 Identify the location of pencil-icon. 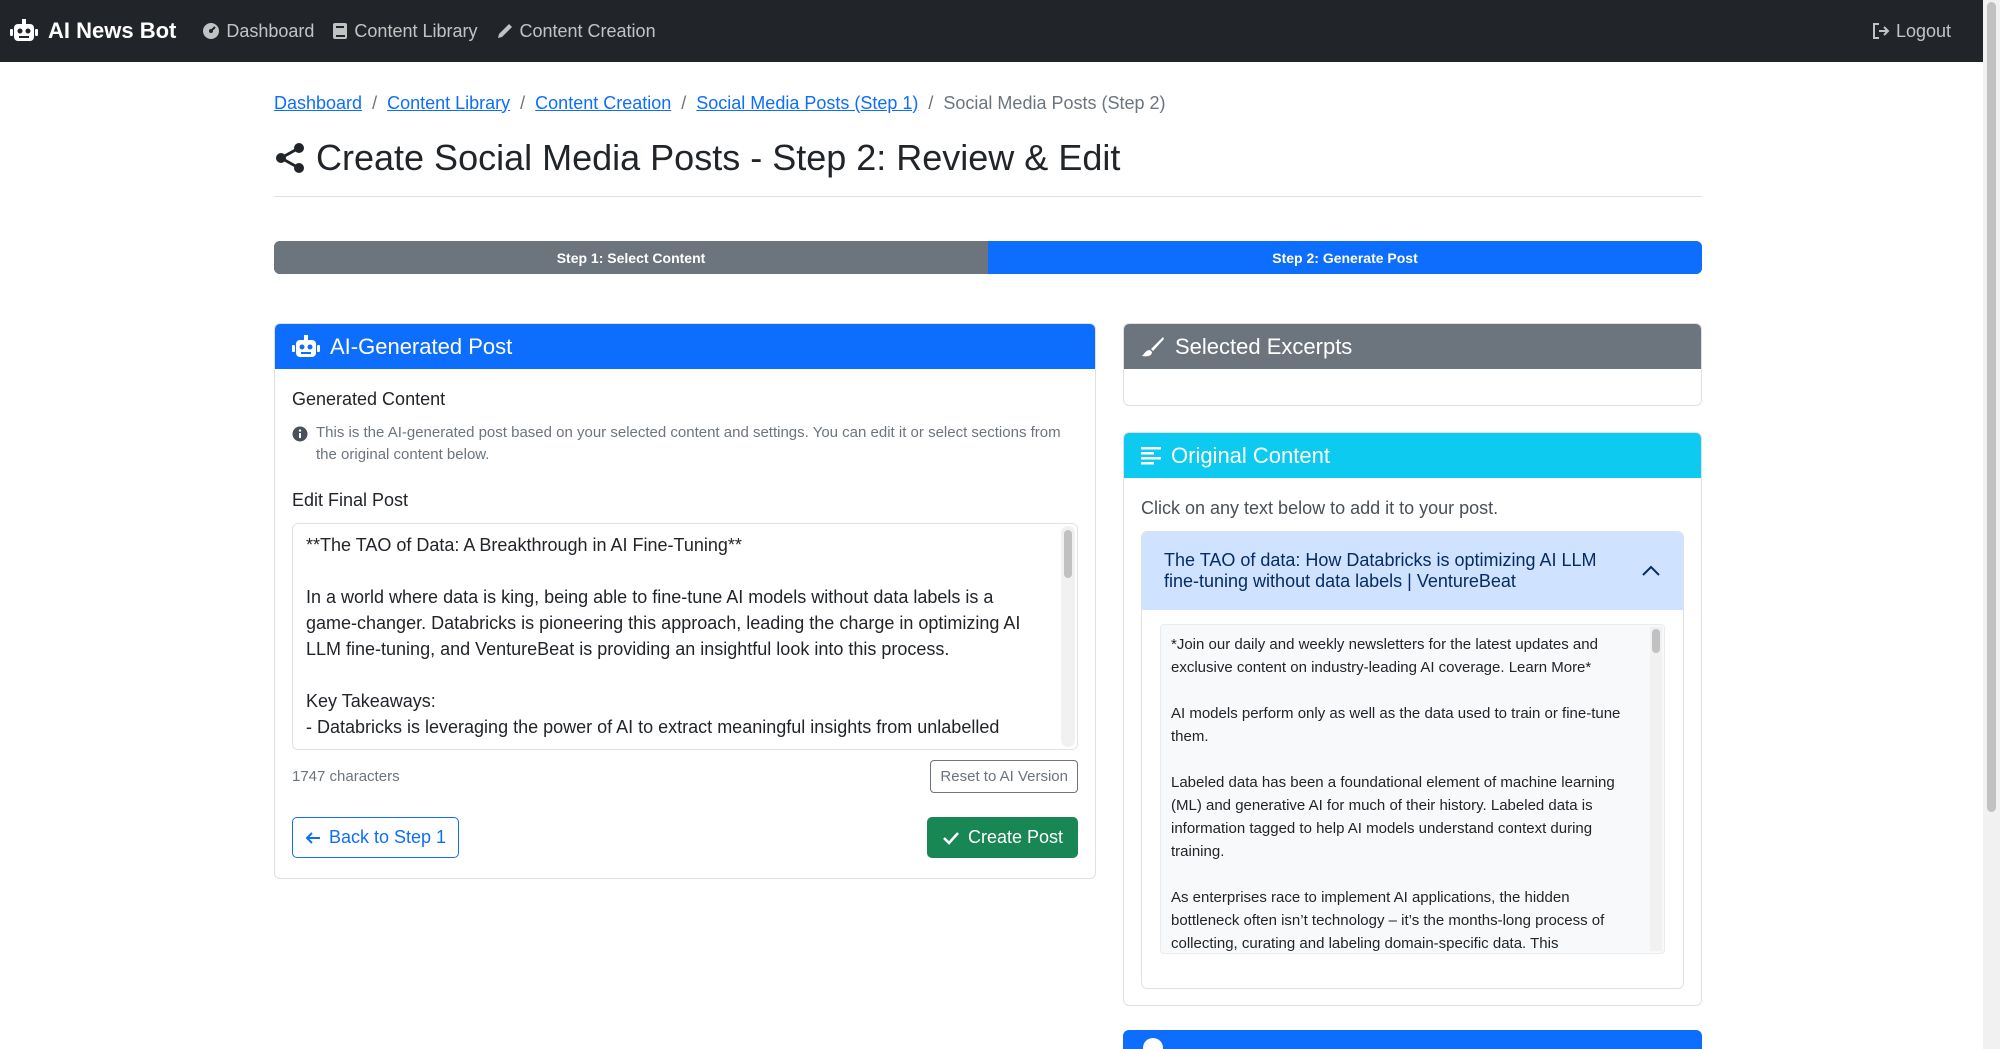
(504, 31).